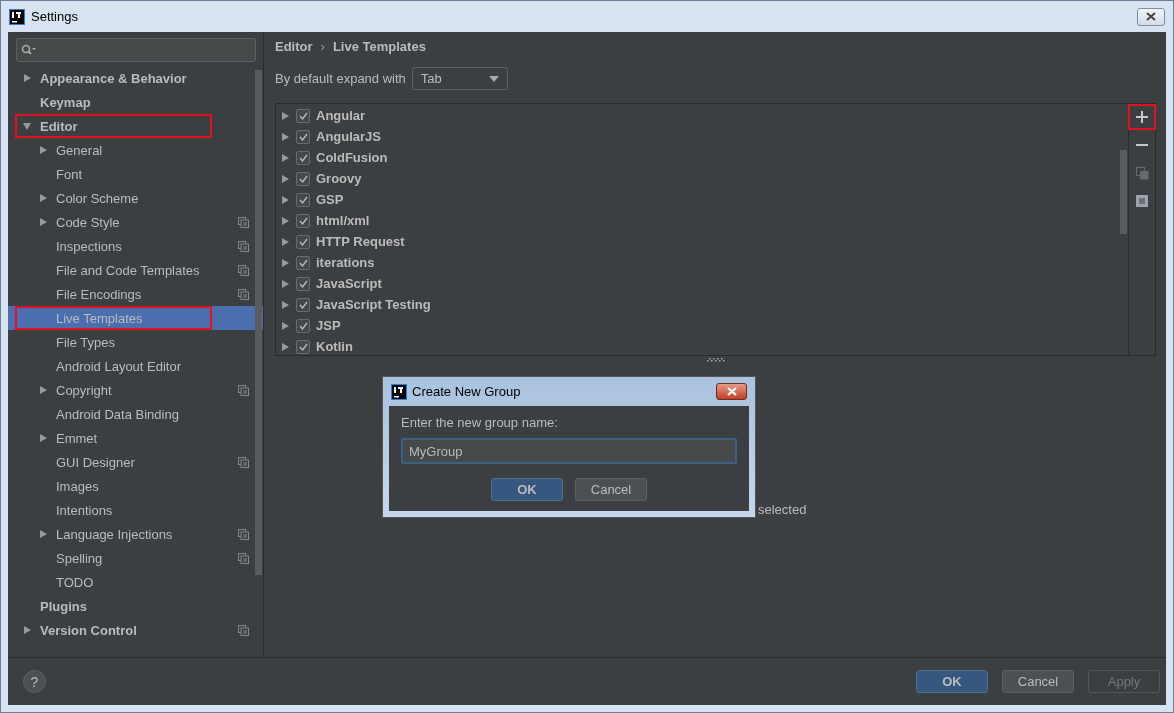 The width and height of the screenshot is (1174, 713). What do you see at coordinates (135, 342) in the screenshot?
I see `sidebar-item: File Types` at bounding box center [135, 342].